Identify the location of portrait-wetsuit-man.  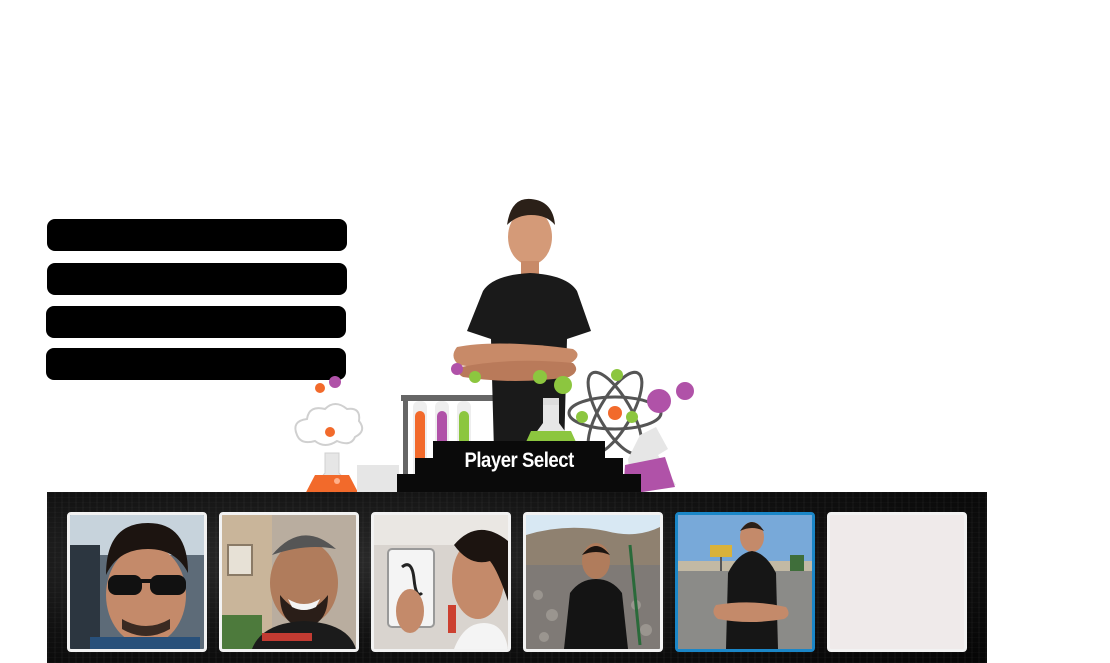
(593, 582).